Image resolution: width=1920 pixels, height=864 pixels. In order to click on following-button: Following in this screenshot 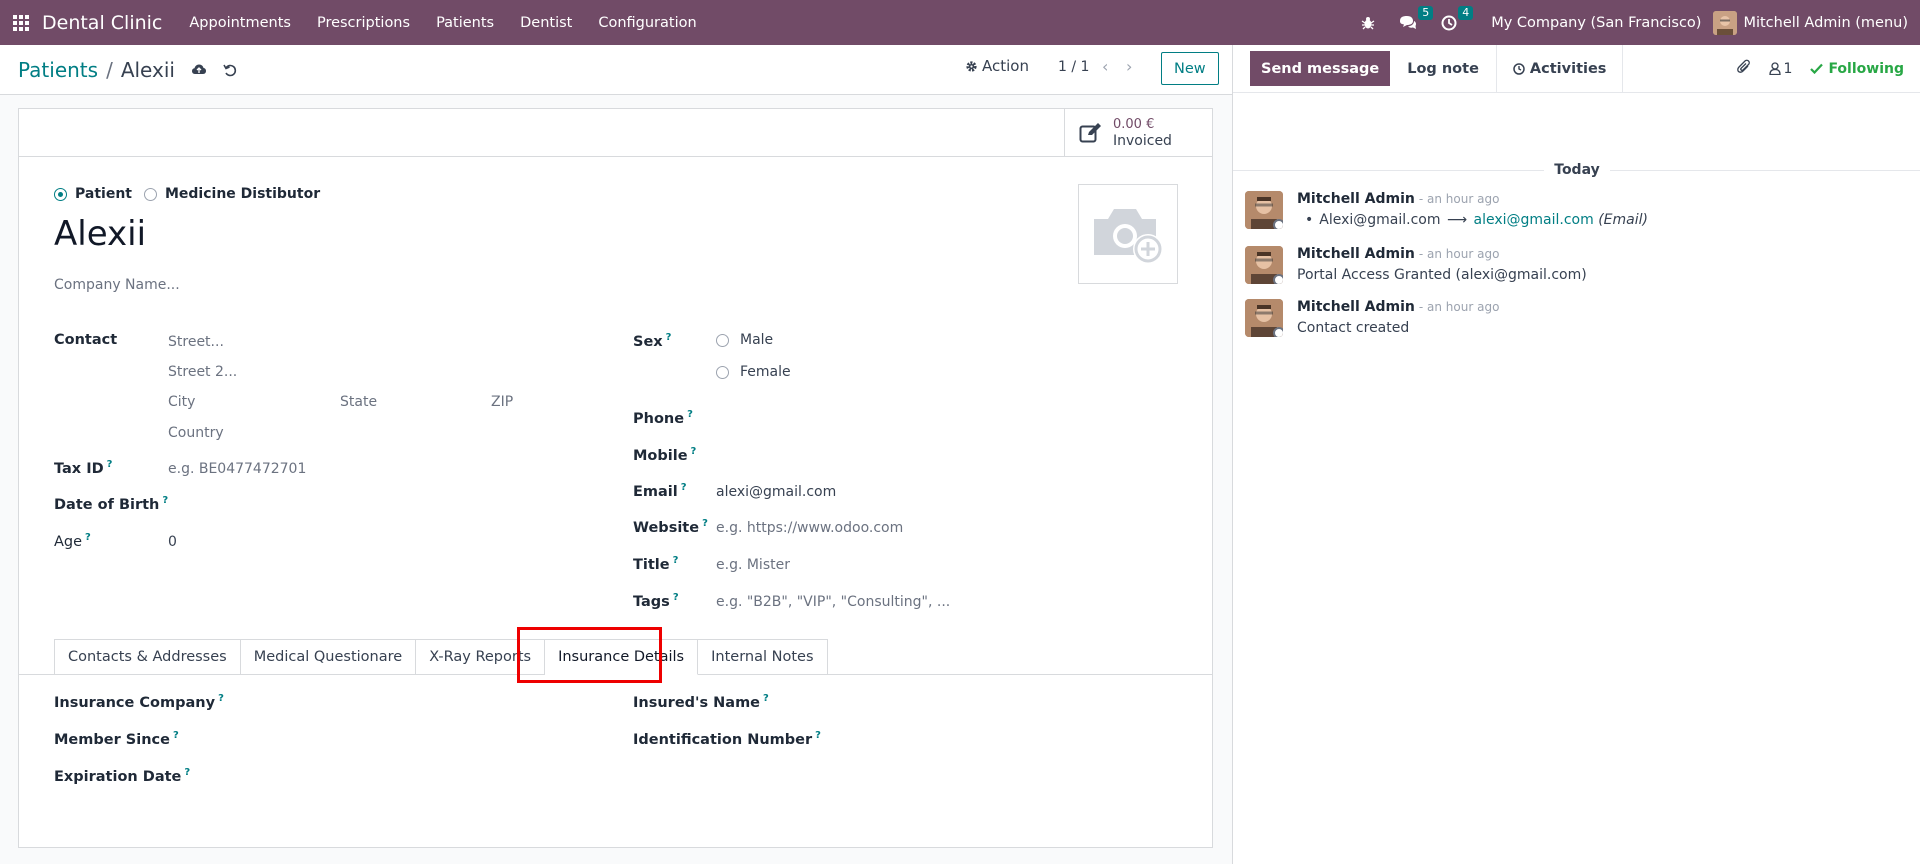, I will do `click(1857, 69)`.